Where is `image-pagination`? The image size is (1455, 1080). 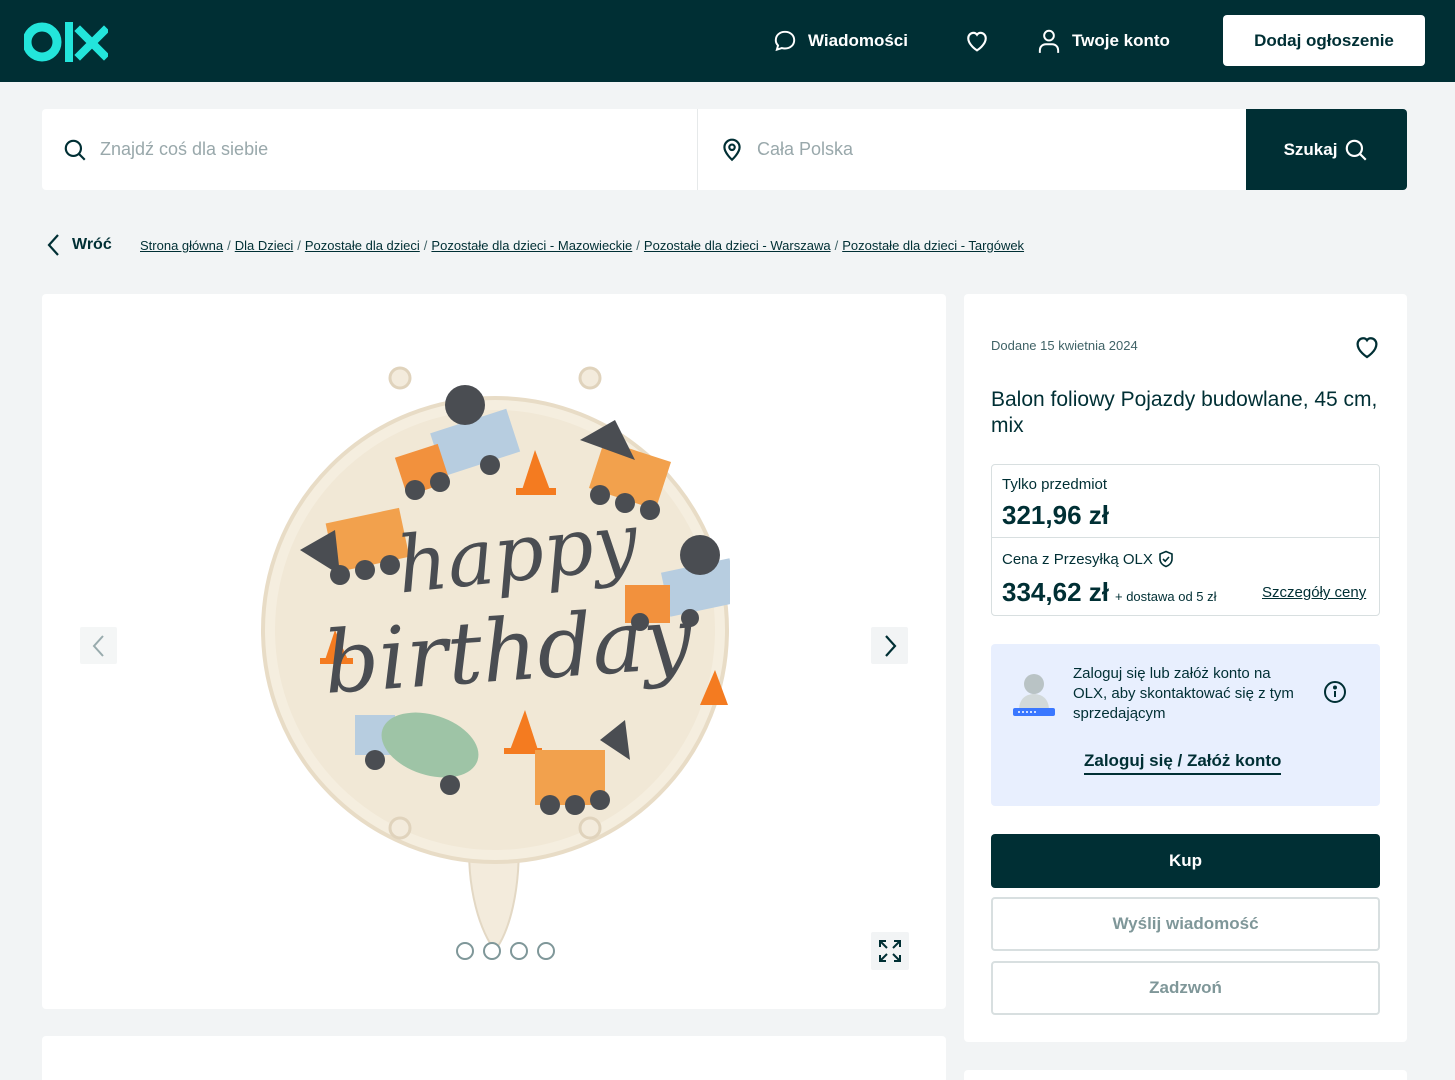 image-pagination is located at coordinates (505, 951).